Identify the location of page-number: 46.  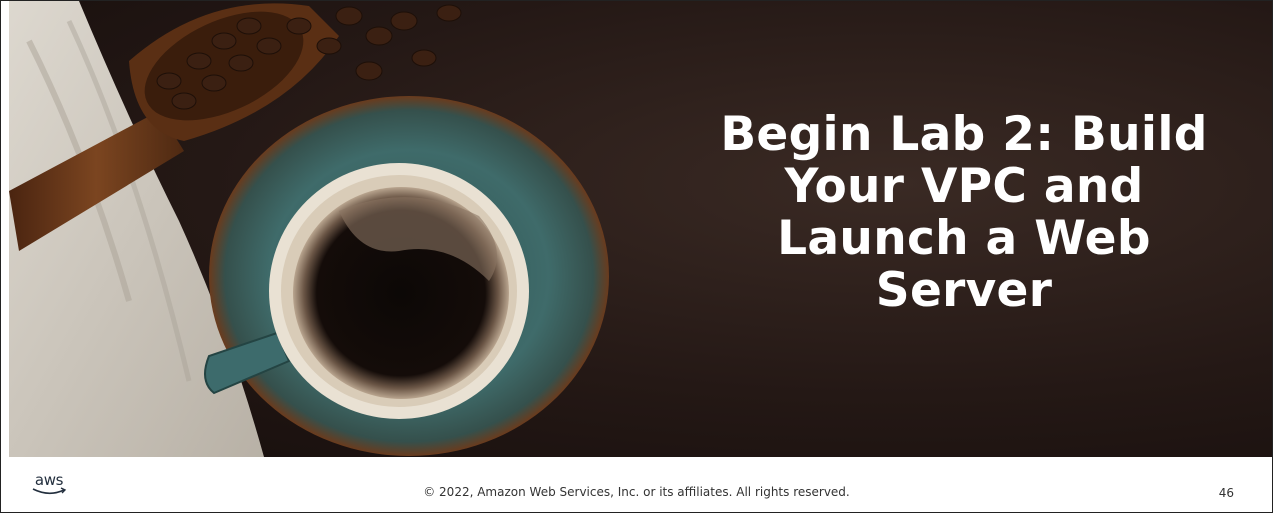
(1226, 493).